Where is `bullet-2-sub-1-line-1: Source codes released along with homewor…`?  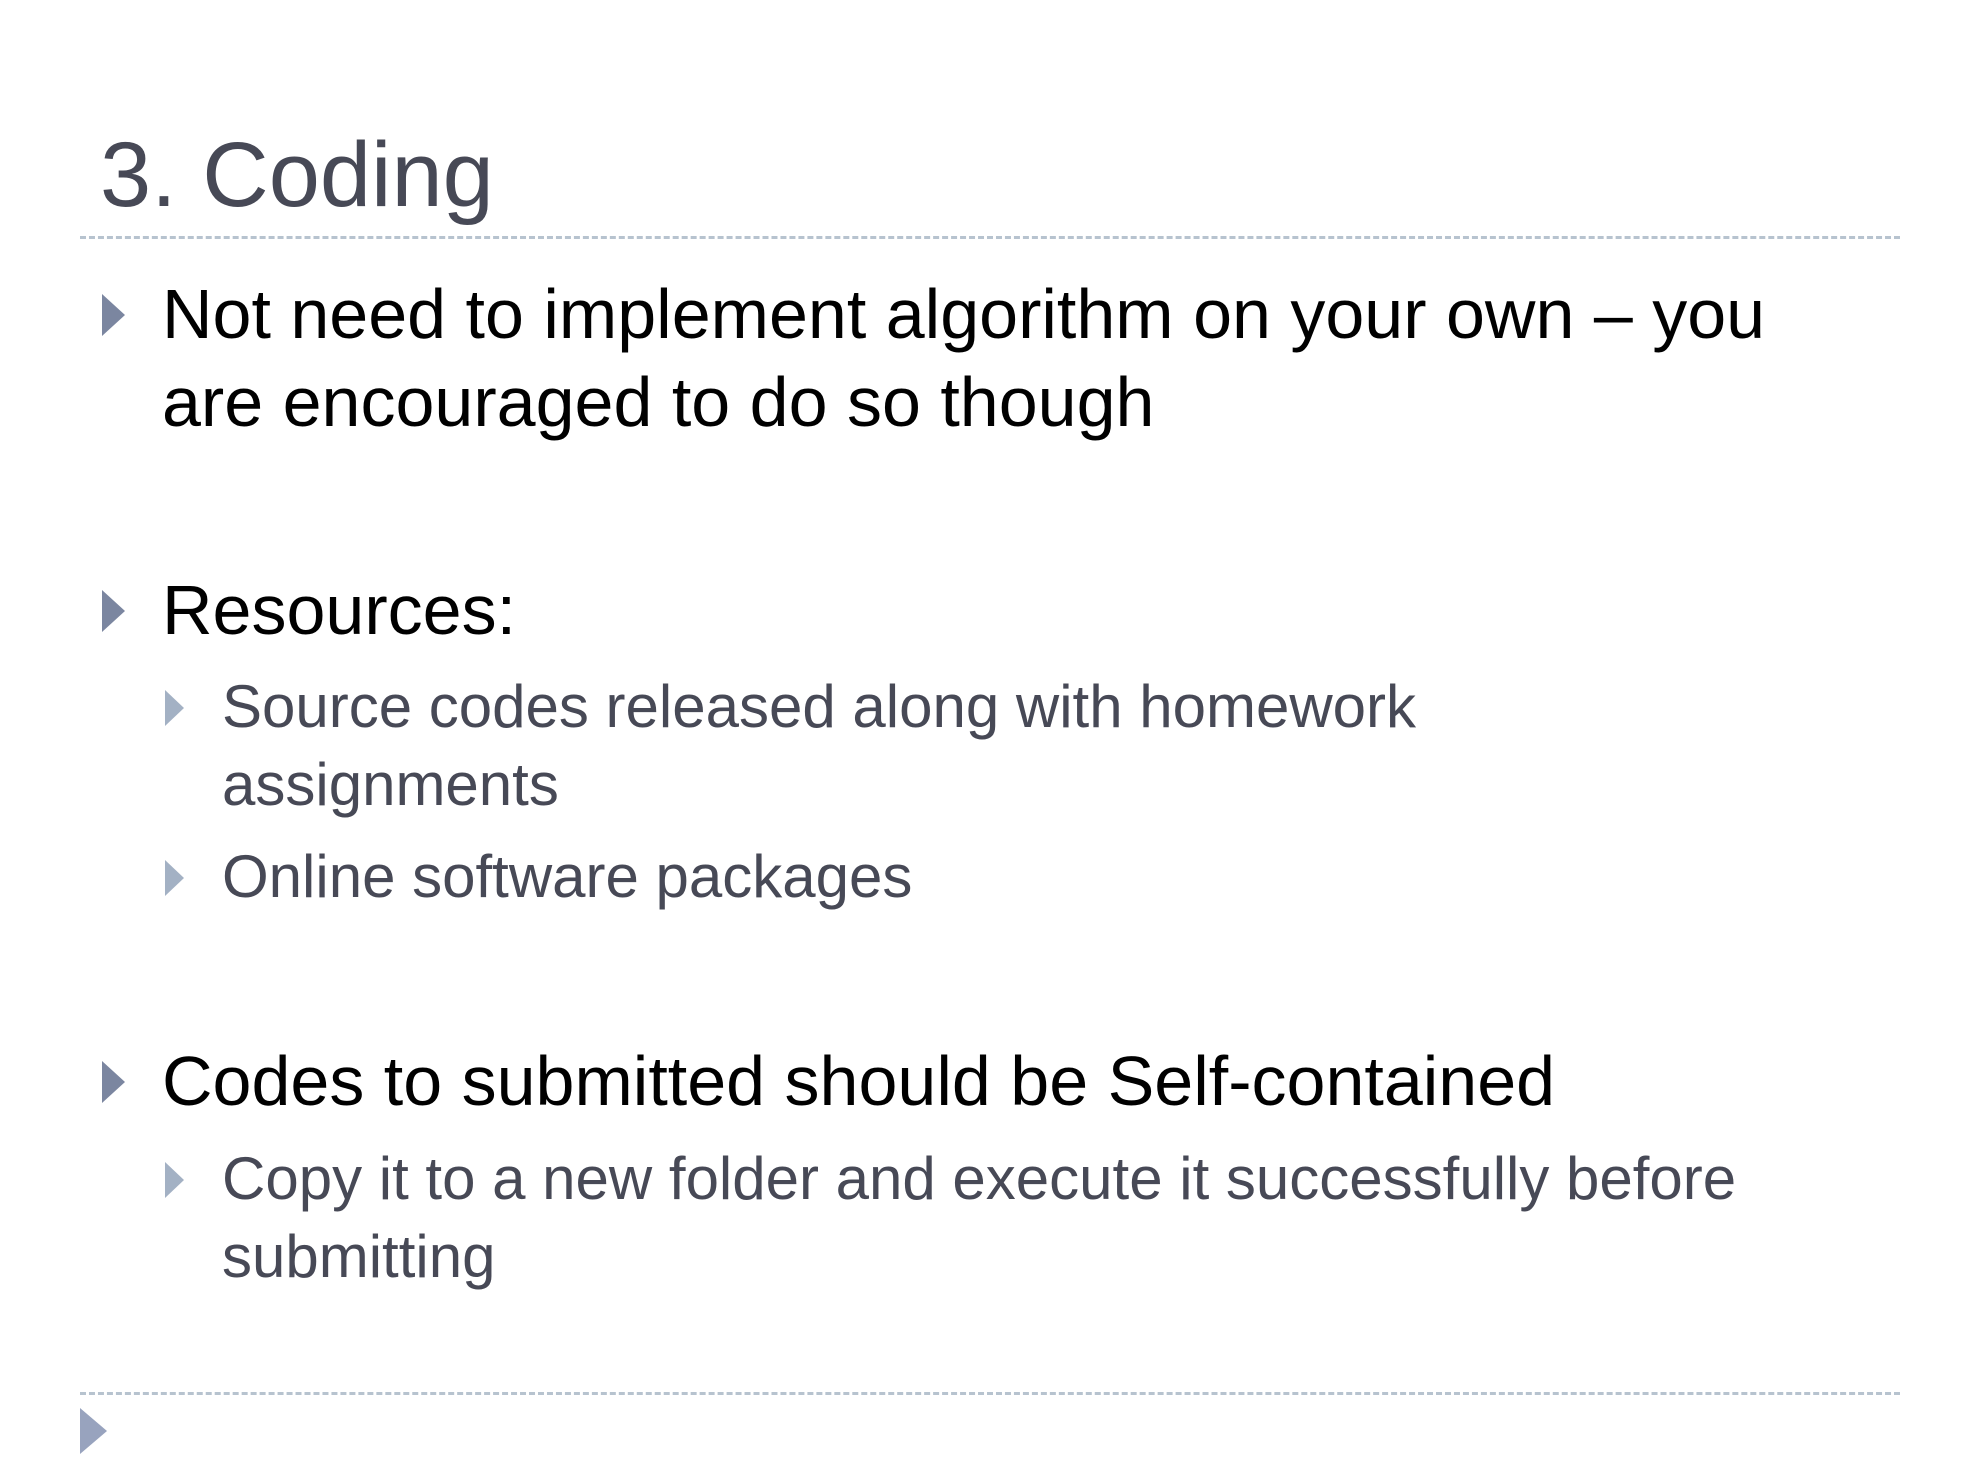
bullet-2-sub-1-line-1: Source codes released along with homewor… is located at coordinates (819, 706).